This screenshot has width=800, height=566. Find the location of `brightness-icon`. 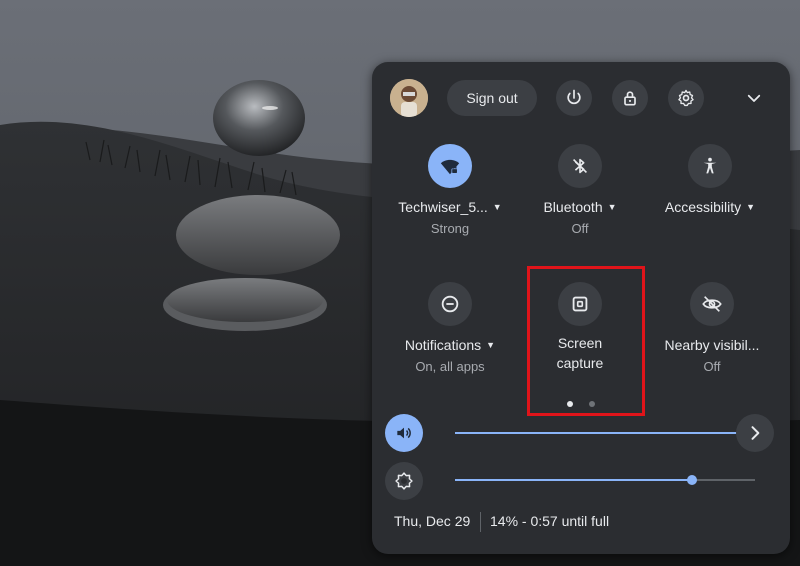

brightness-icon is located at coordinates (404, 481).